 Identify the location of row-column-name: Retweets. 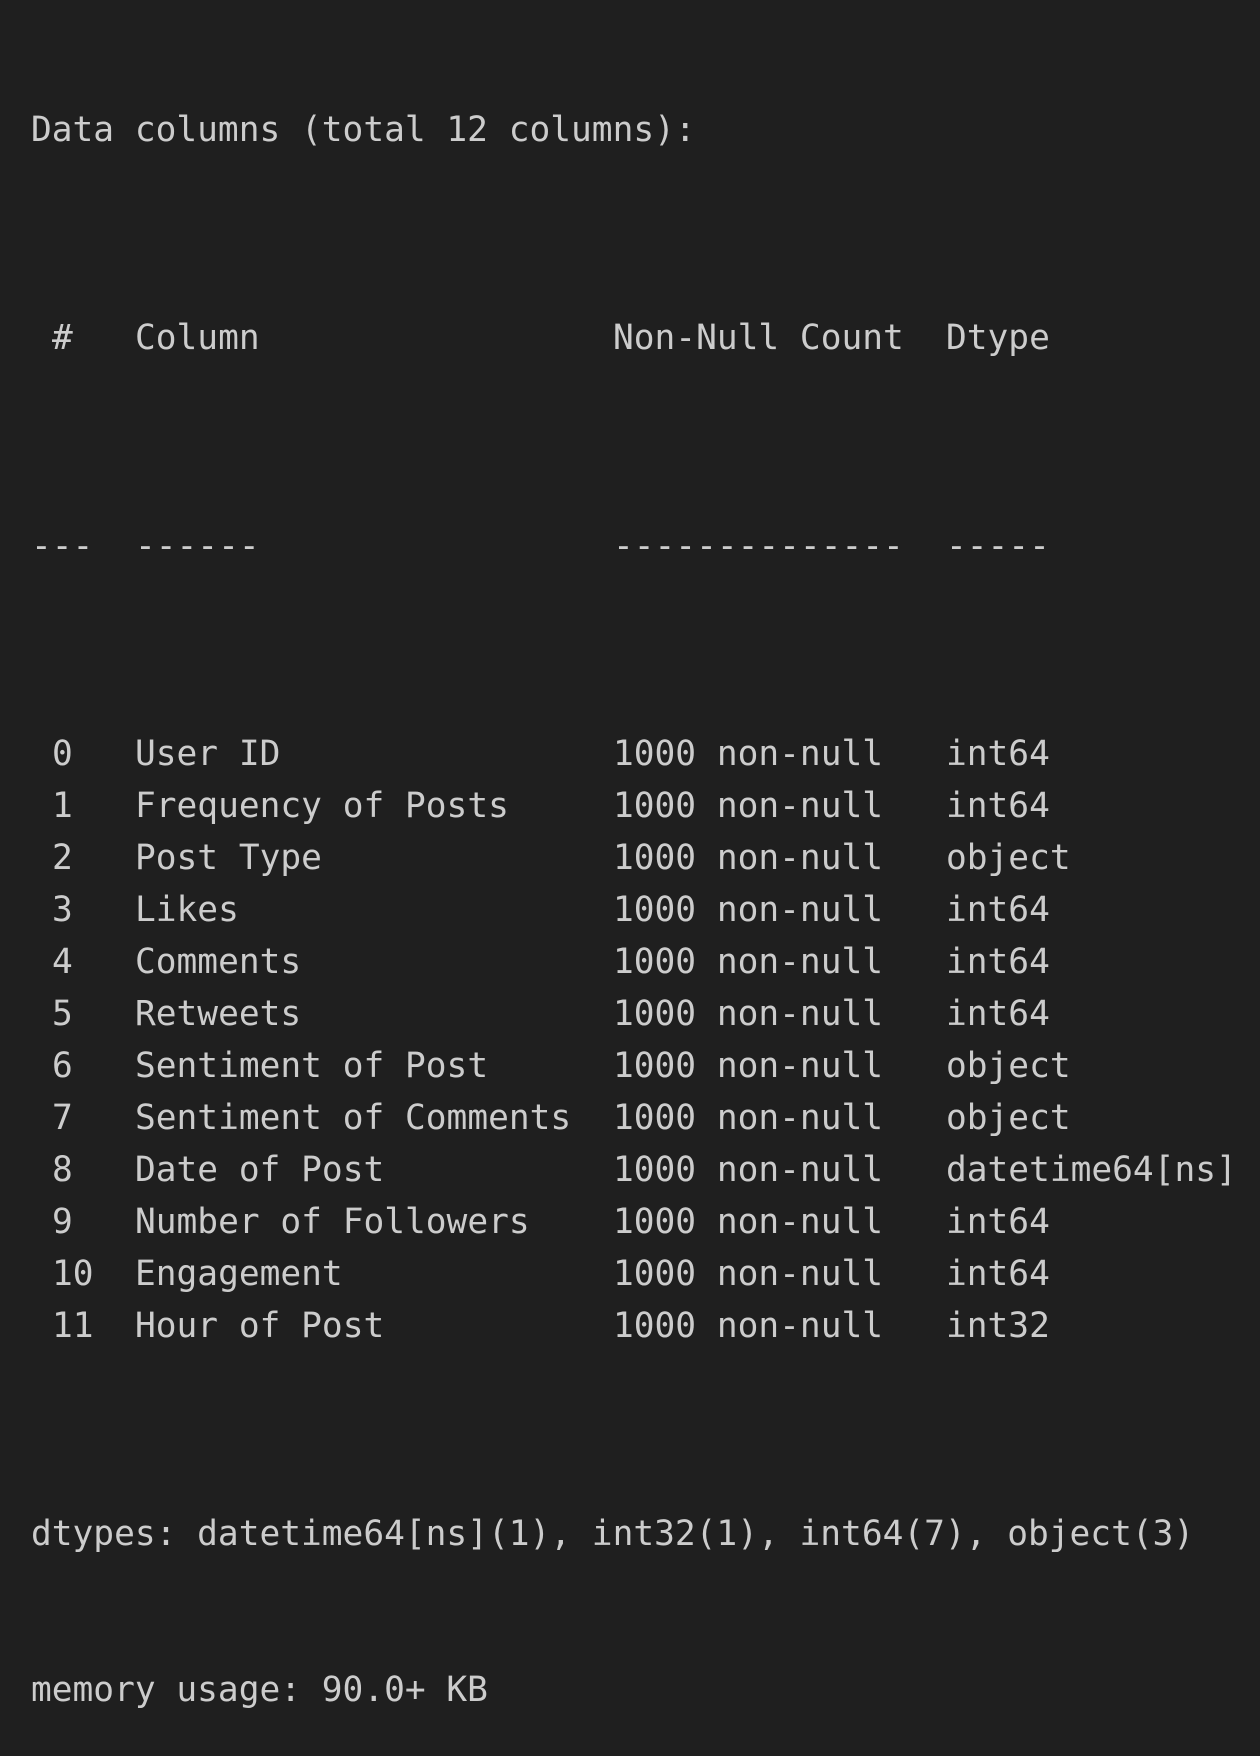
(218, 1014).